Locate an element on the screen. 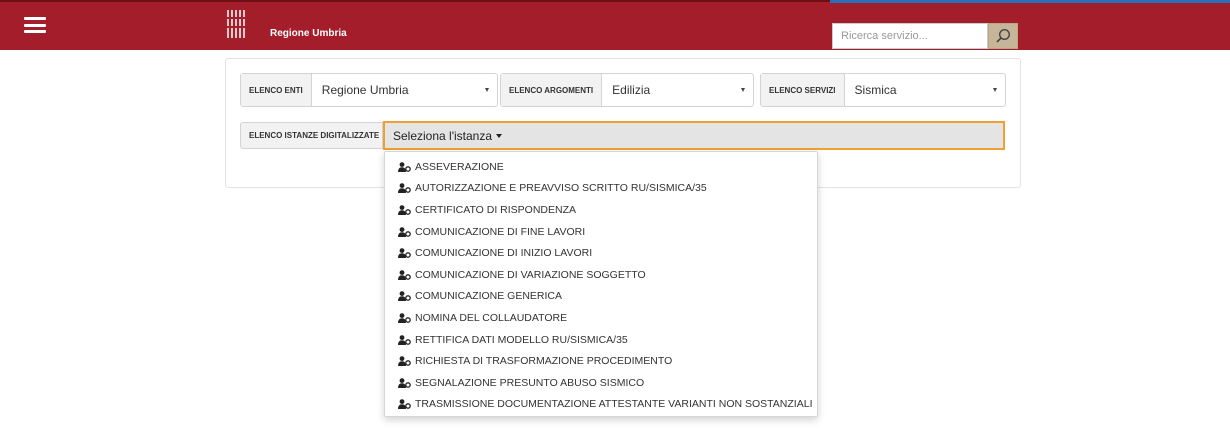 This screenshot has width=1230, height=437. menu-item-trasformazione: RICHIESTA DI TRASFORMAZIONE PROCEDIMENTO is located at coordinates (601, 361).